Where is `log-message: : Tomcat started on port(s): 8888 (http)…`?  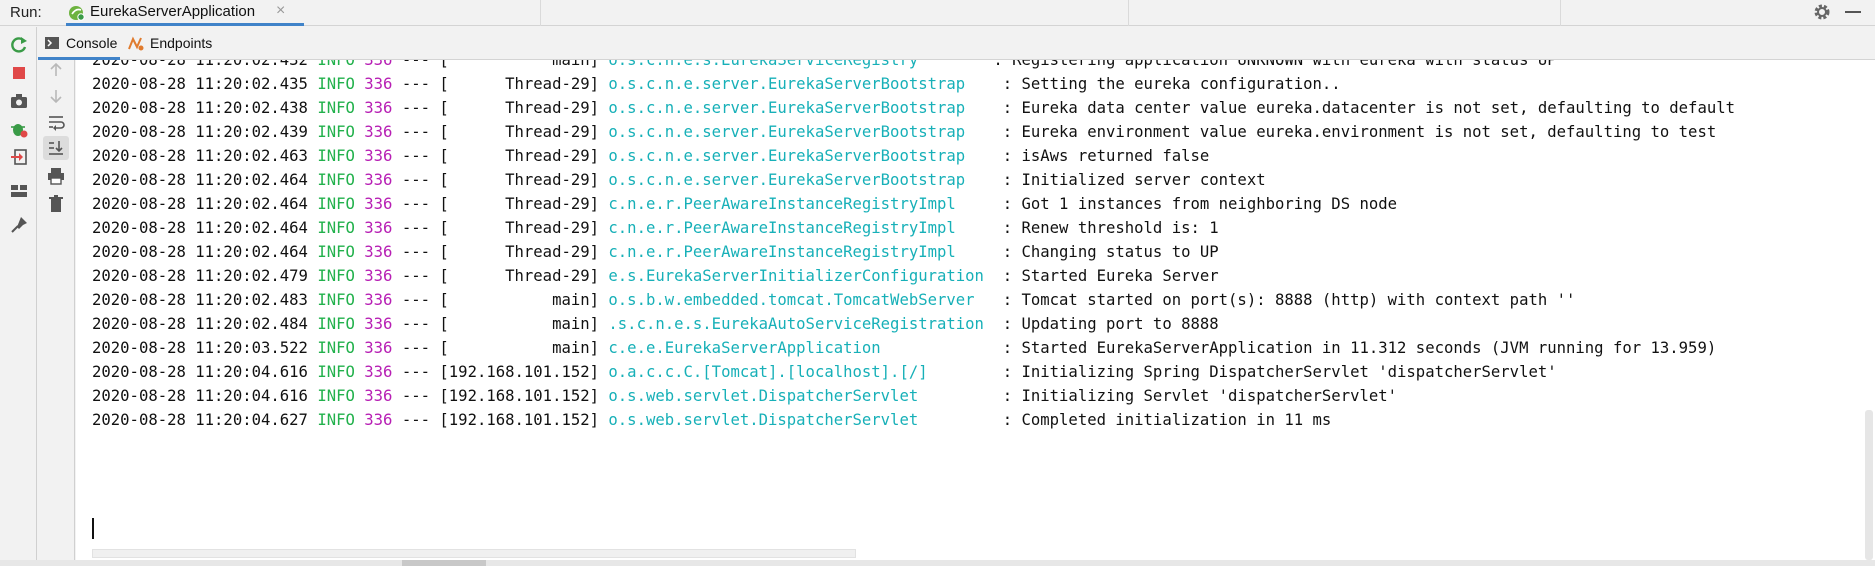
log-message: : Tomcat started on port(s): 8888 (http)… is located at coordinates (1289, 300).